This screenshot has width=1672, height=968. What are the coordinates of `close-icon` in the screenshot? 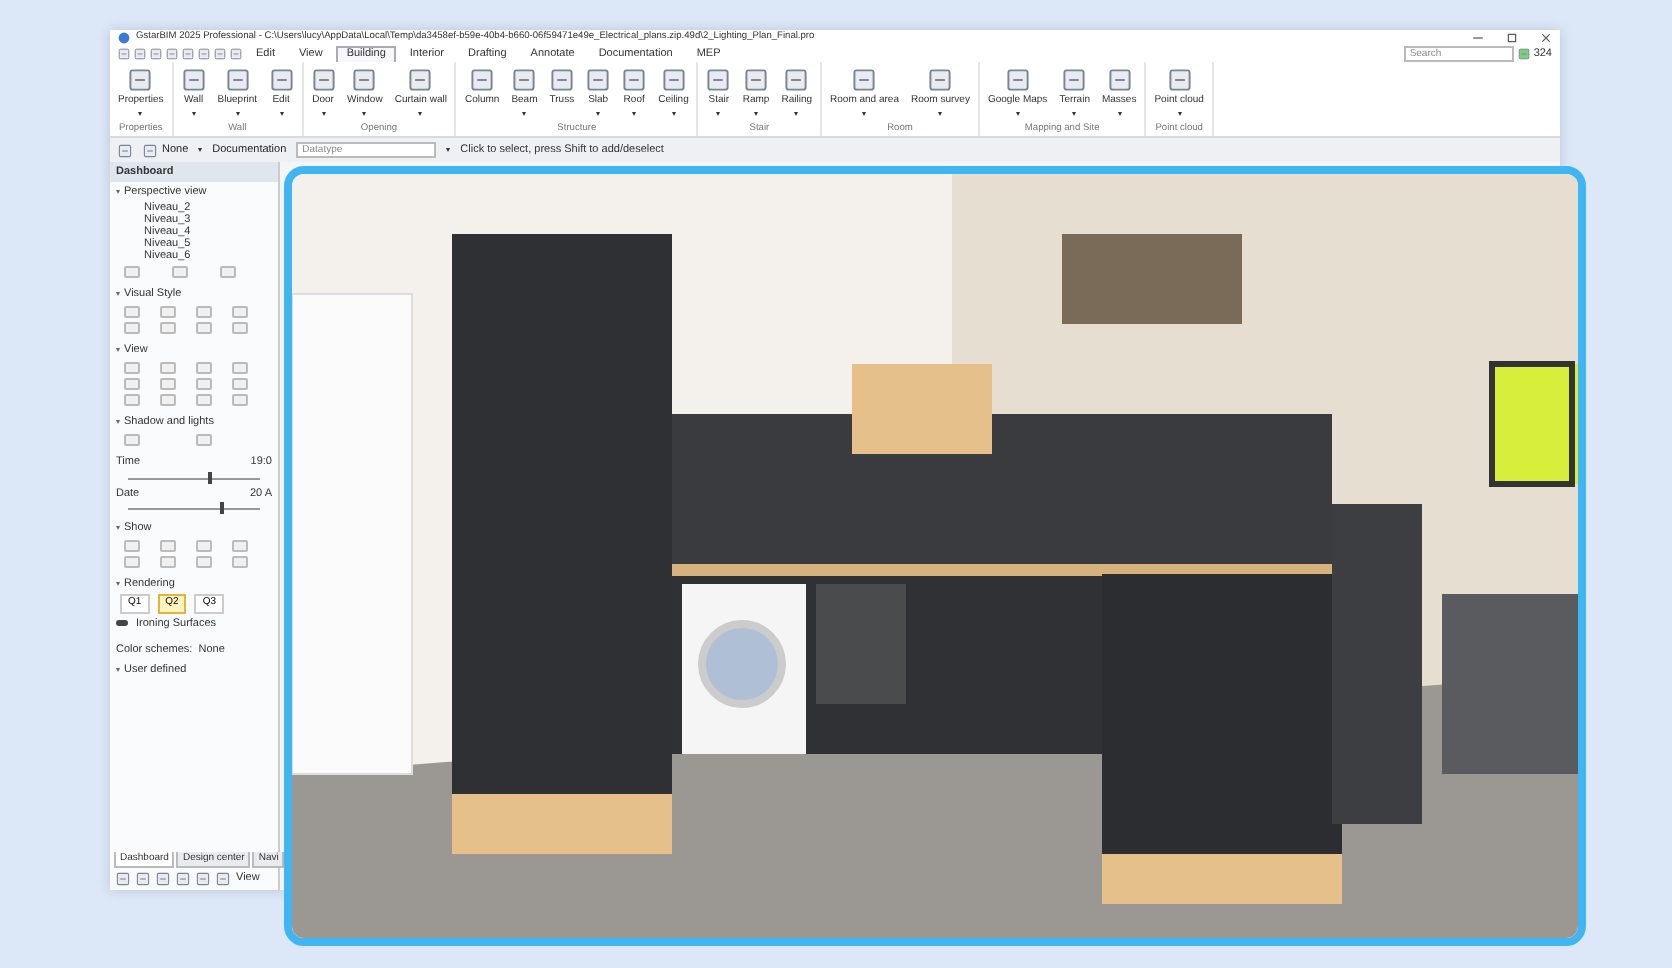 It's located at (1546, 38).